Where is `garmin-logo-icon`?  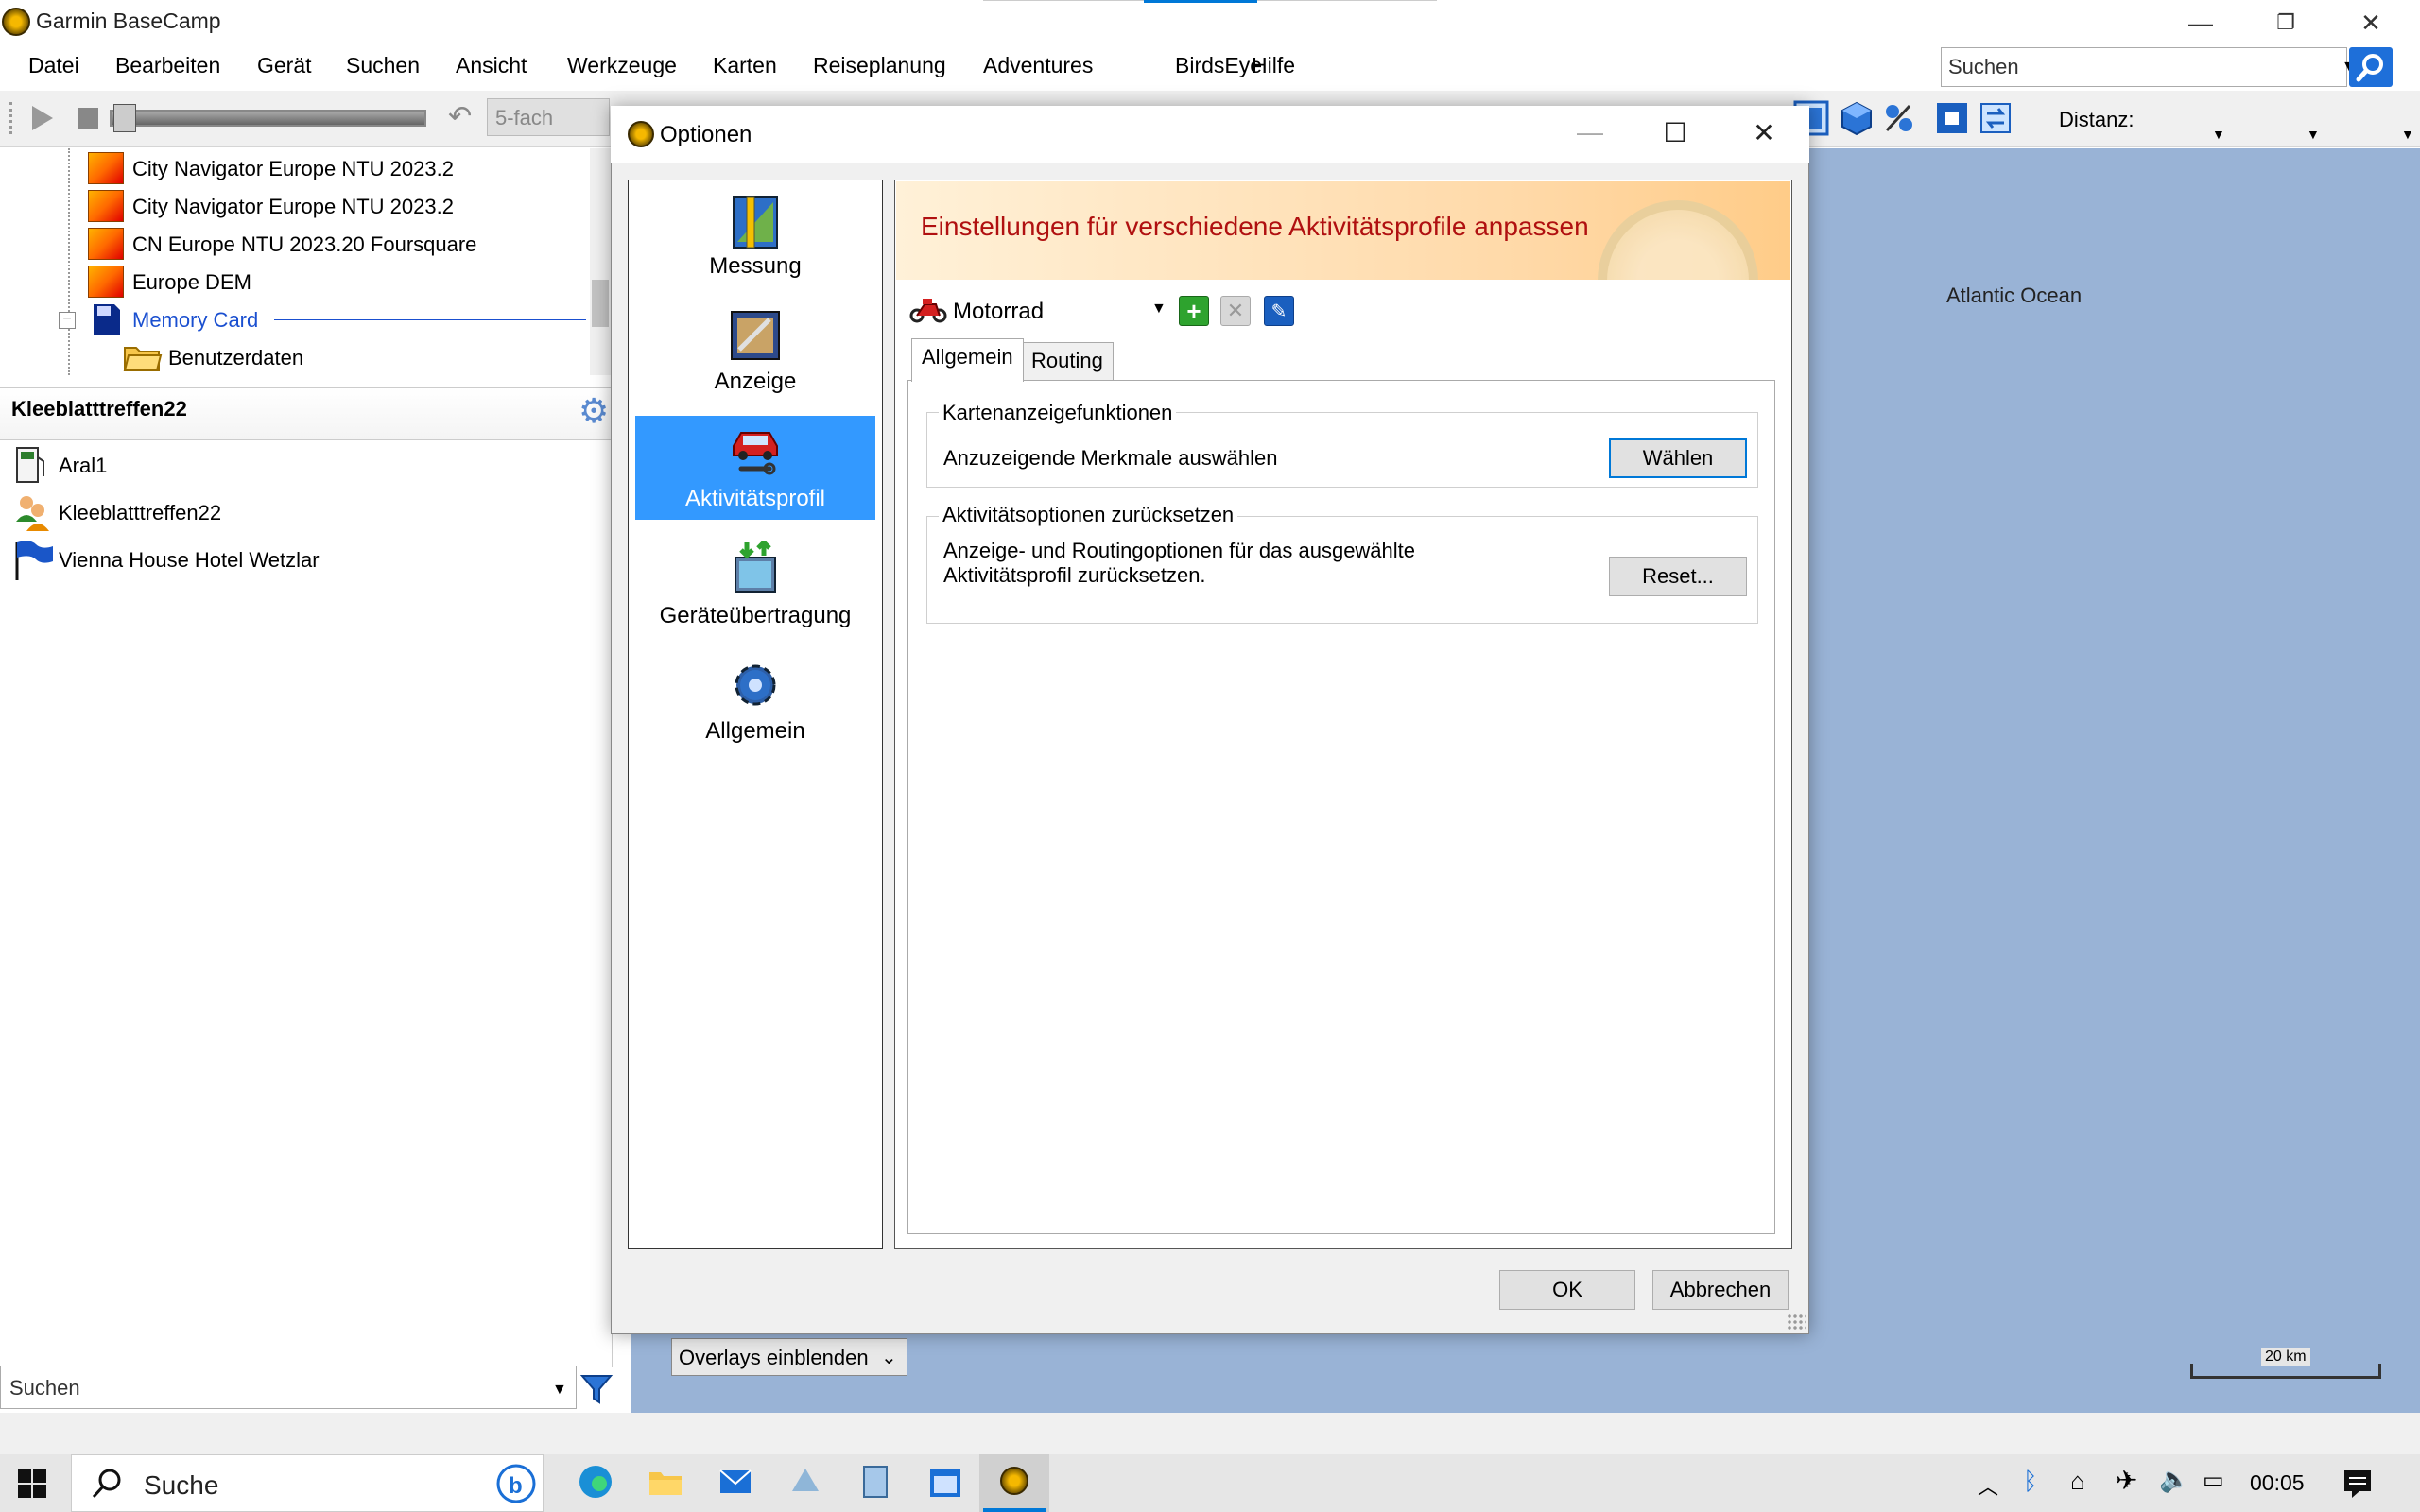 garmin-logo-icon is located at coordinates (16, 22).